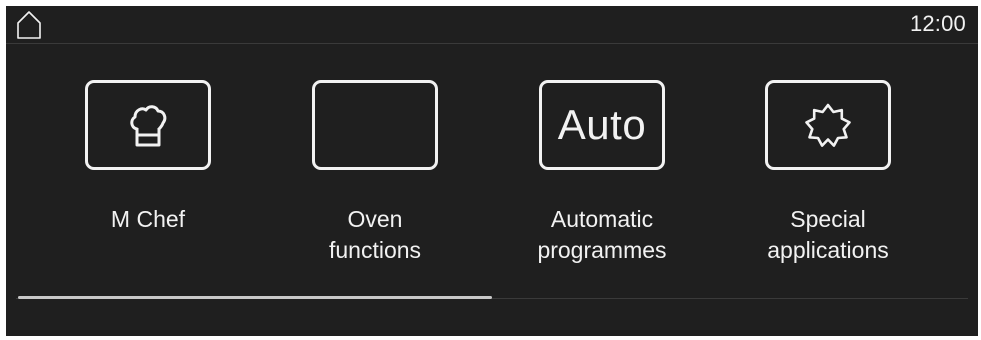  What do you see at coordinates (602, 250) in the screenshot?
I see `tile-label-line: programmes` at bounding box center [602, 250].